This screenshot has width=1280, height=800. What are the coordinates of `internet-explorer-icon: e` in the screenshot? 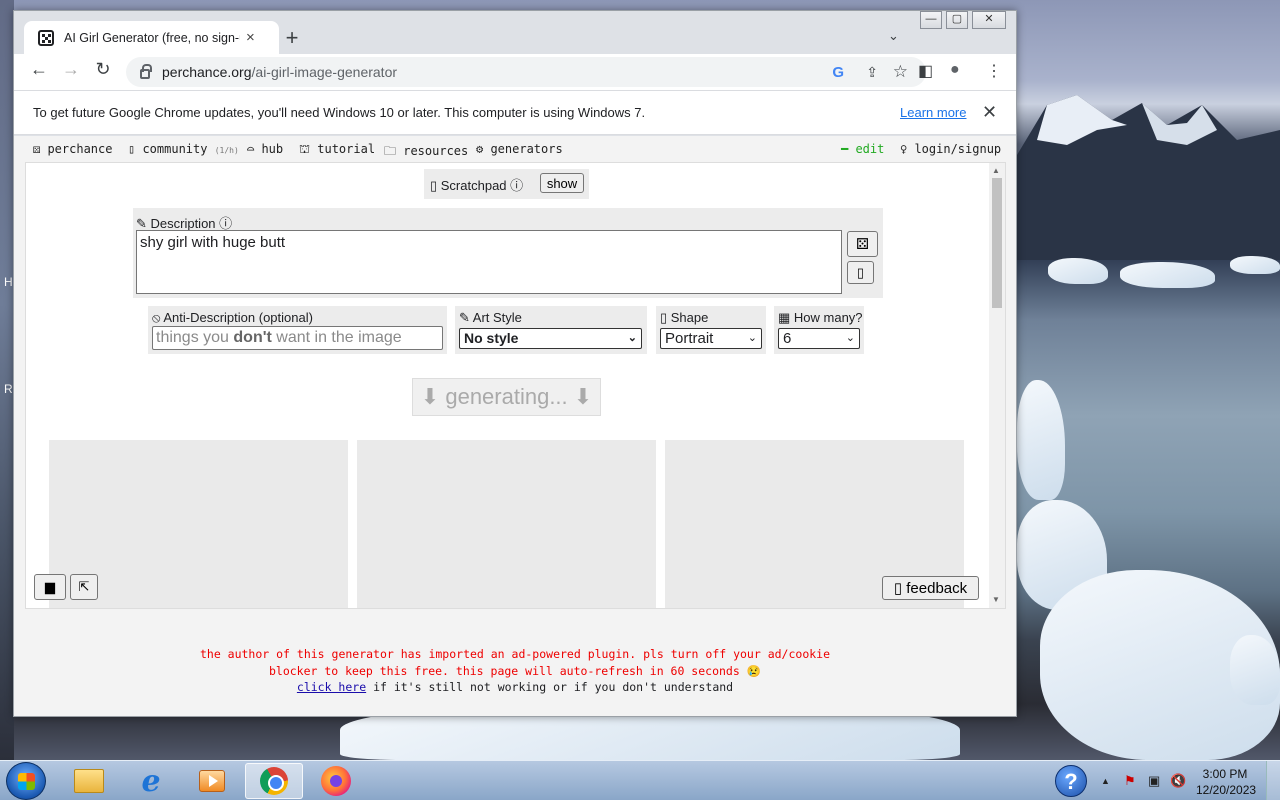 It's located at (151, 781).